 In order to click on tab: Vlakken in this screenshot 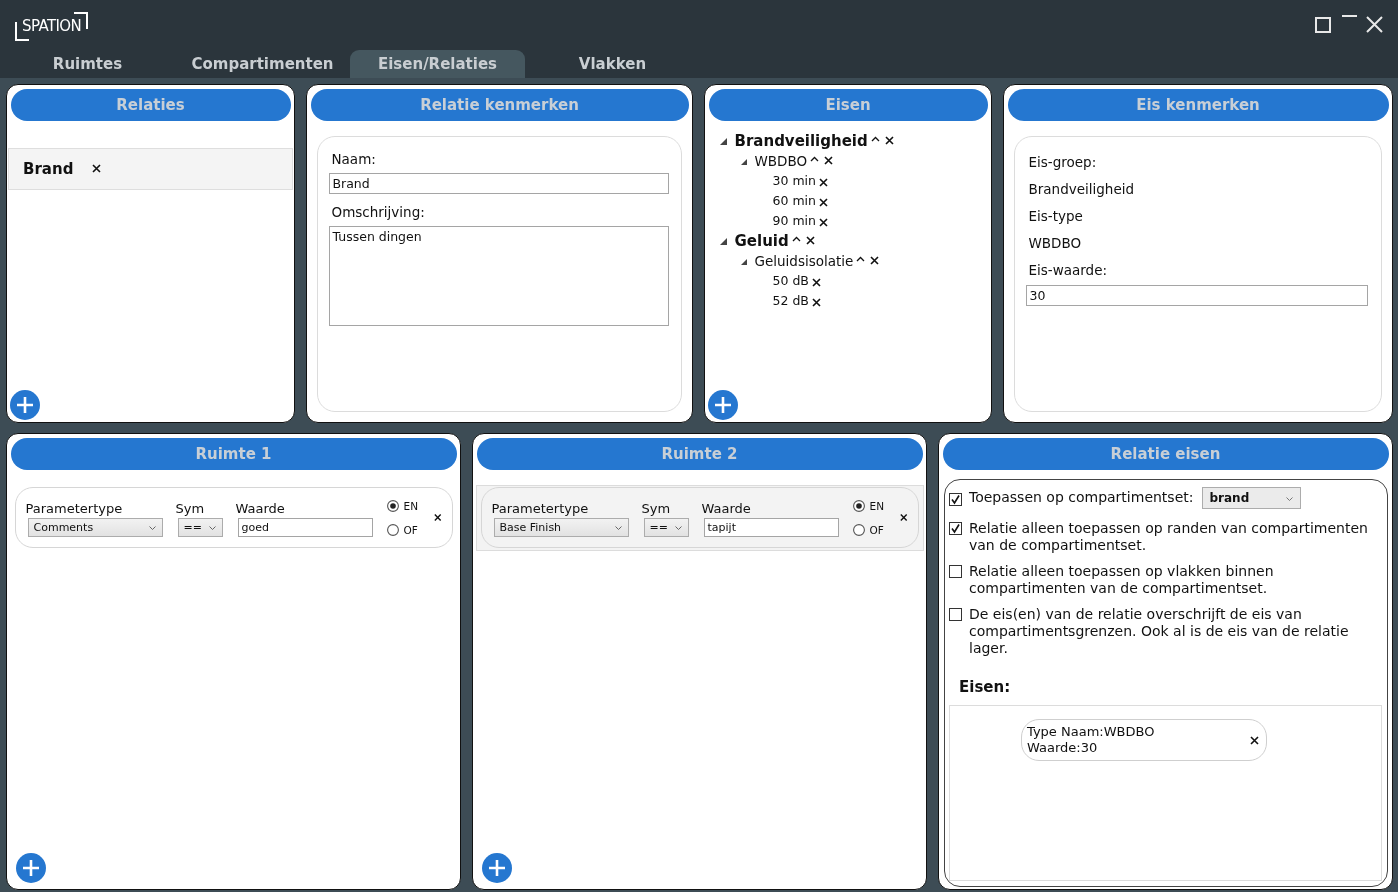, I will do `click(612, 64)`.